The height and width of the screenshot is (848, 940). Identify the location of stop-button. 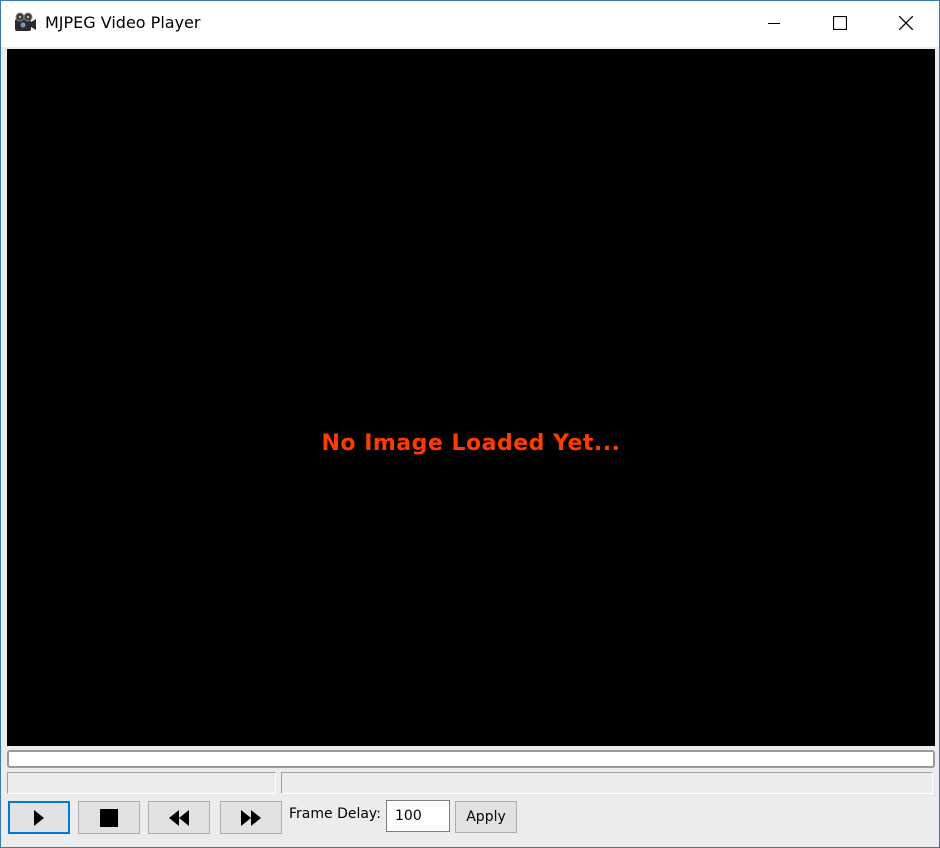
(109, 817).